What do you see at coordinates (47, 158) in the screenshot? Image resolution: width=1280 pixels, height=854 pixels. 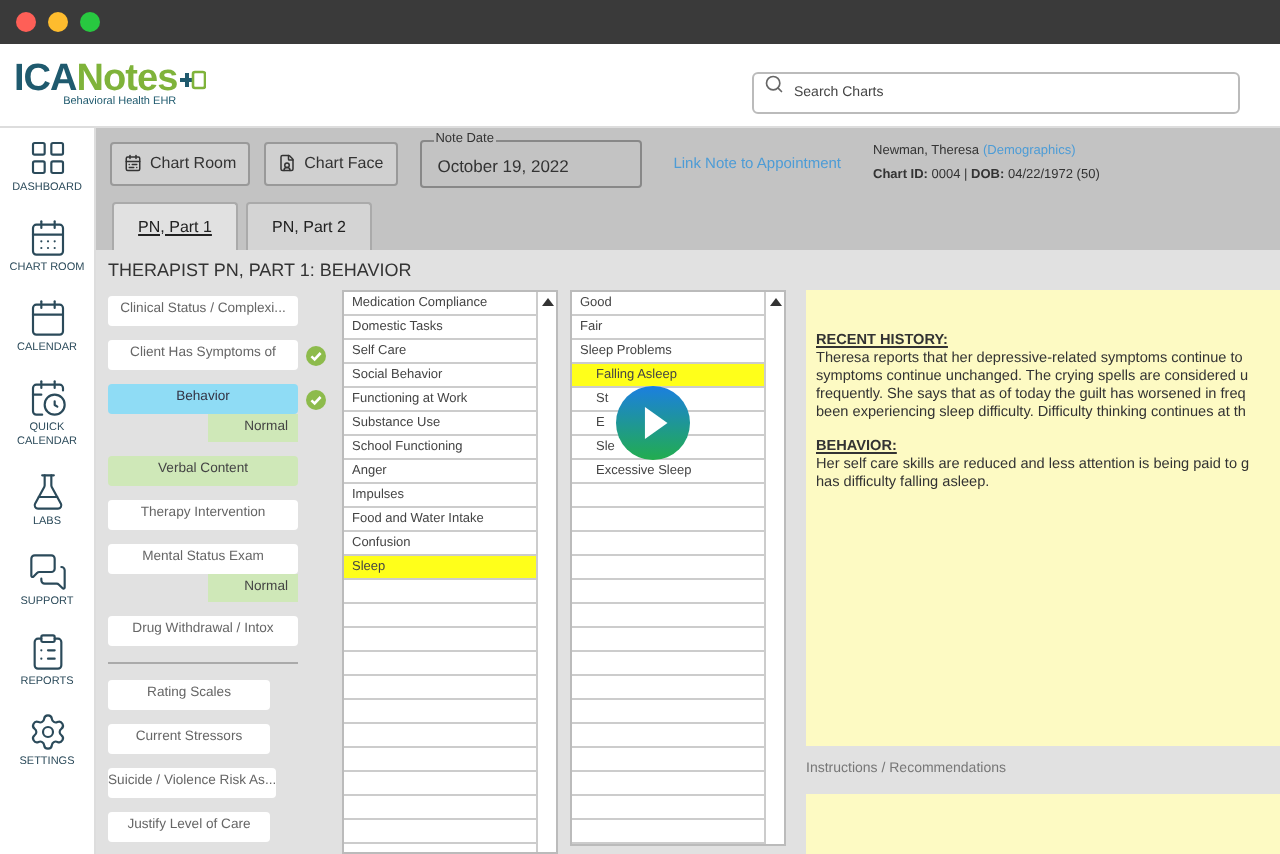 I see `dashboard-icon` at bounding box center [47, 158].